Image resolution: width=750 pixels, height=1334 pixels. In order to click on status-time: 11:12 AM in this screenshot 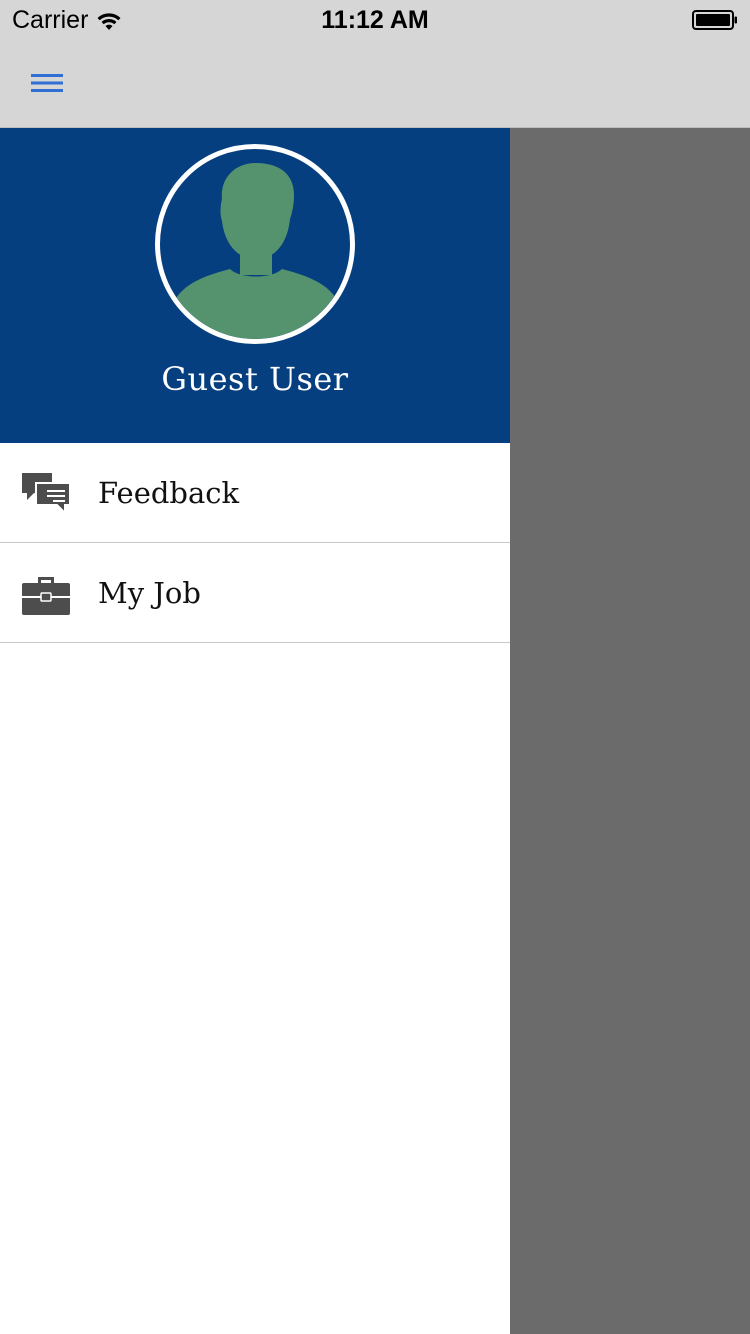, I will do `click(375, 20)`.